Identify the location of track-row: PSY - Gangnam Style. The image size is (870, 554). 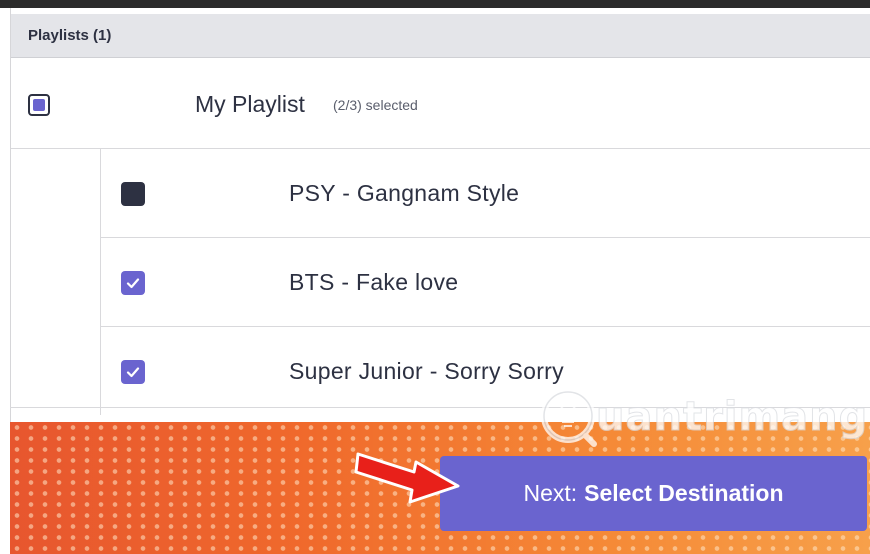
(485, 193).